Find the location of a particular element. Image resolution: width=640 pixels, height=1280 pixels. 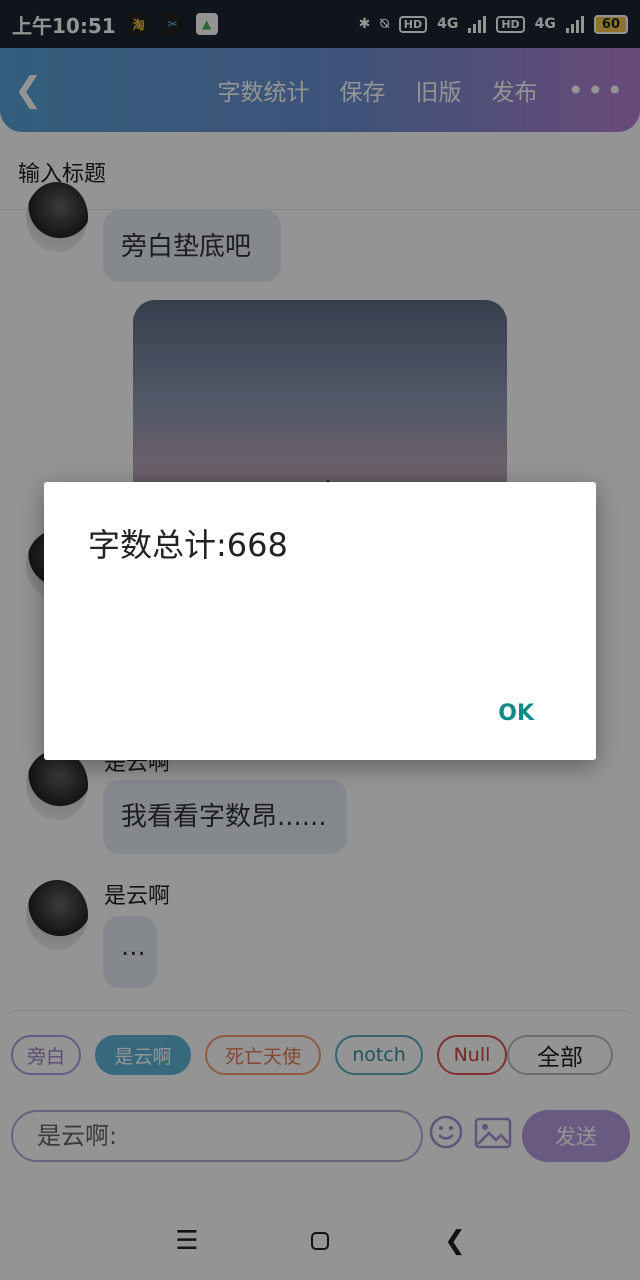

dialog-message: 字数总计:668 is located at coordinates (188, 545).